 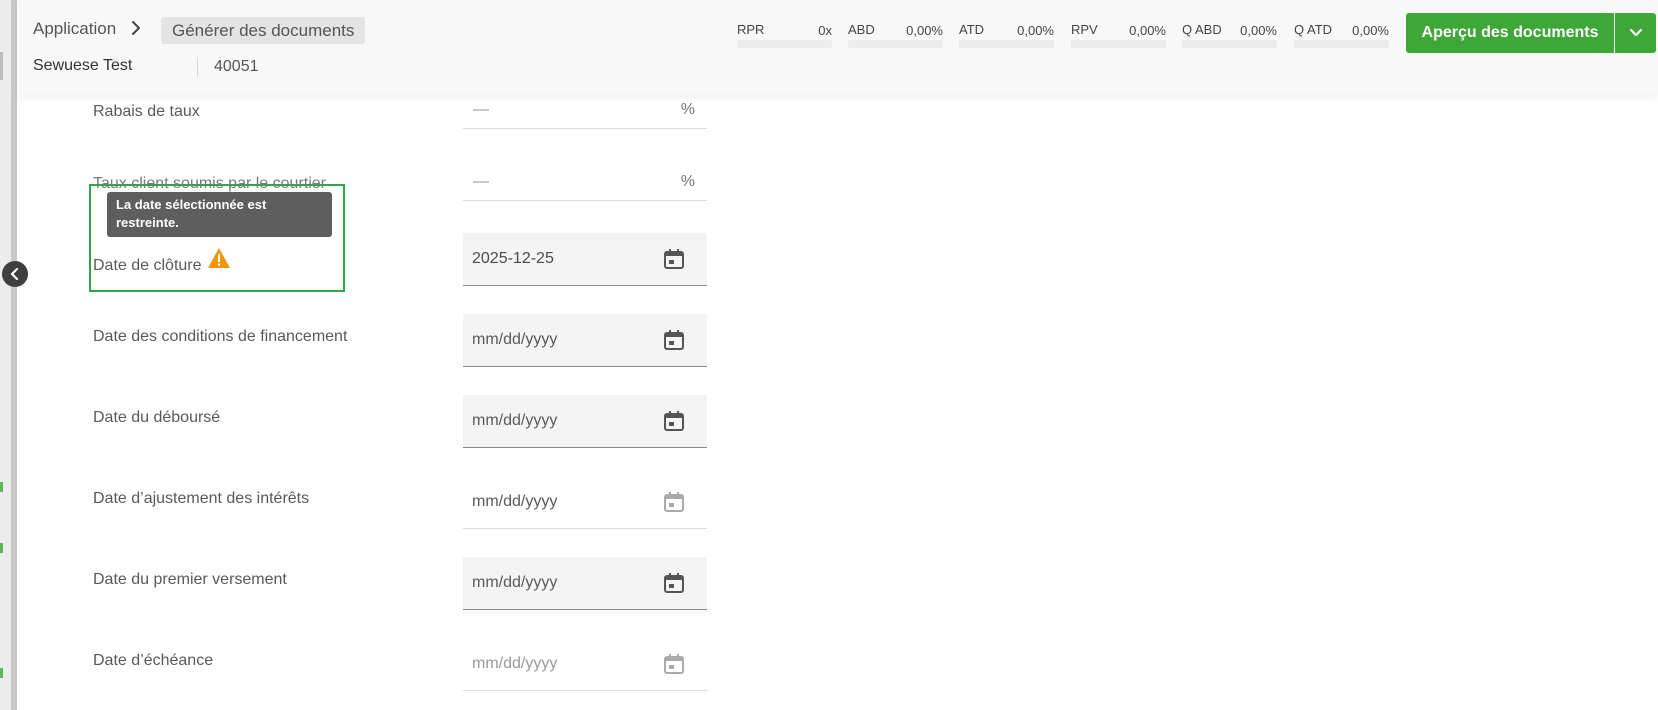 I want to click on interest-adjustment-date-input: mm/dd/yyyy, so click(x=585, y=502).